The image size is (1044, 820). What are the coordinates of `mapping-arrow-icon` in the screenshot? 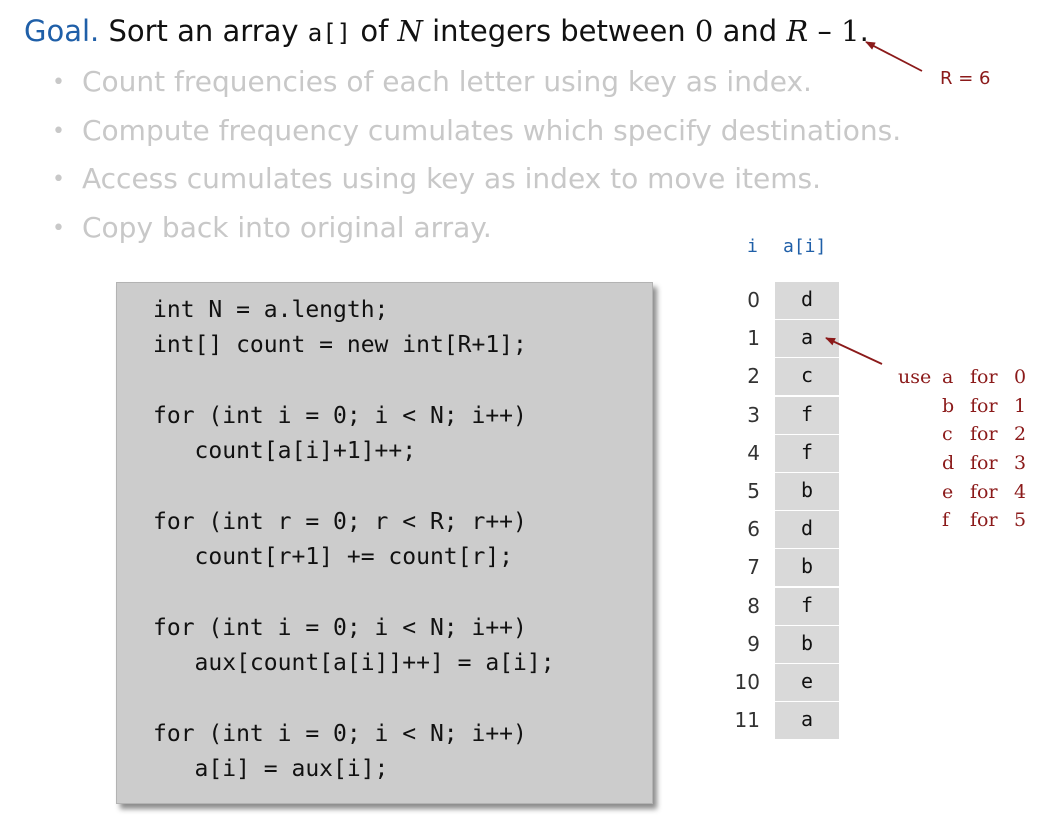 It's located at (854, 351).